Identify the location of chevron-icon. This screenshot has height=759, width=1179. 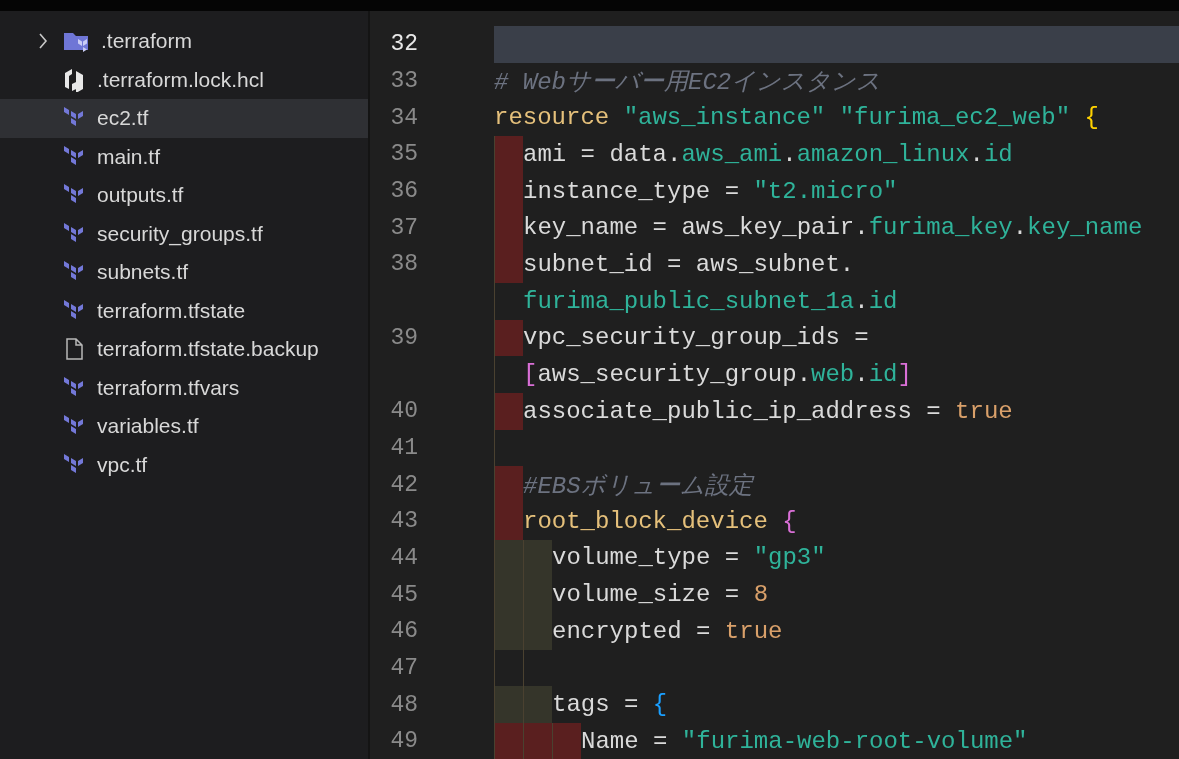
(43, 41).